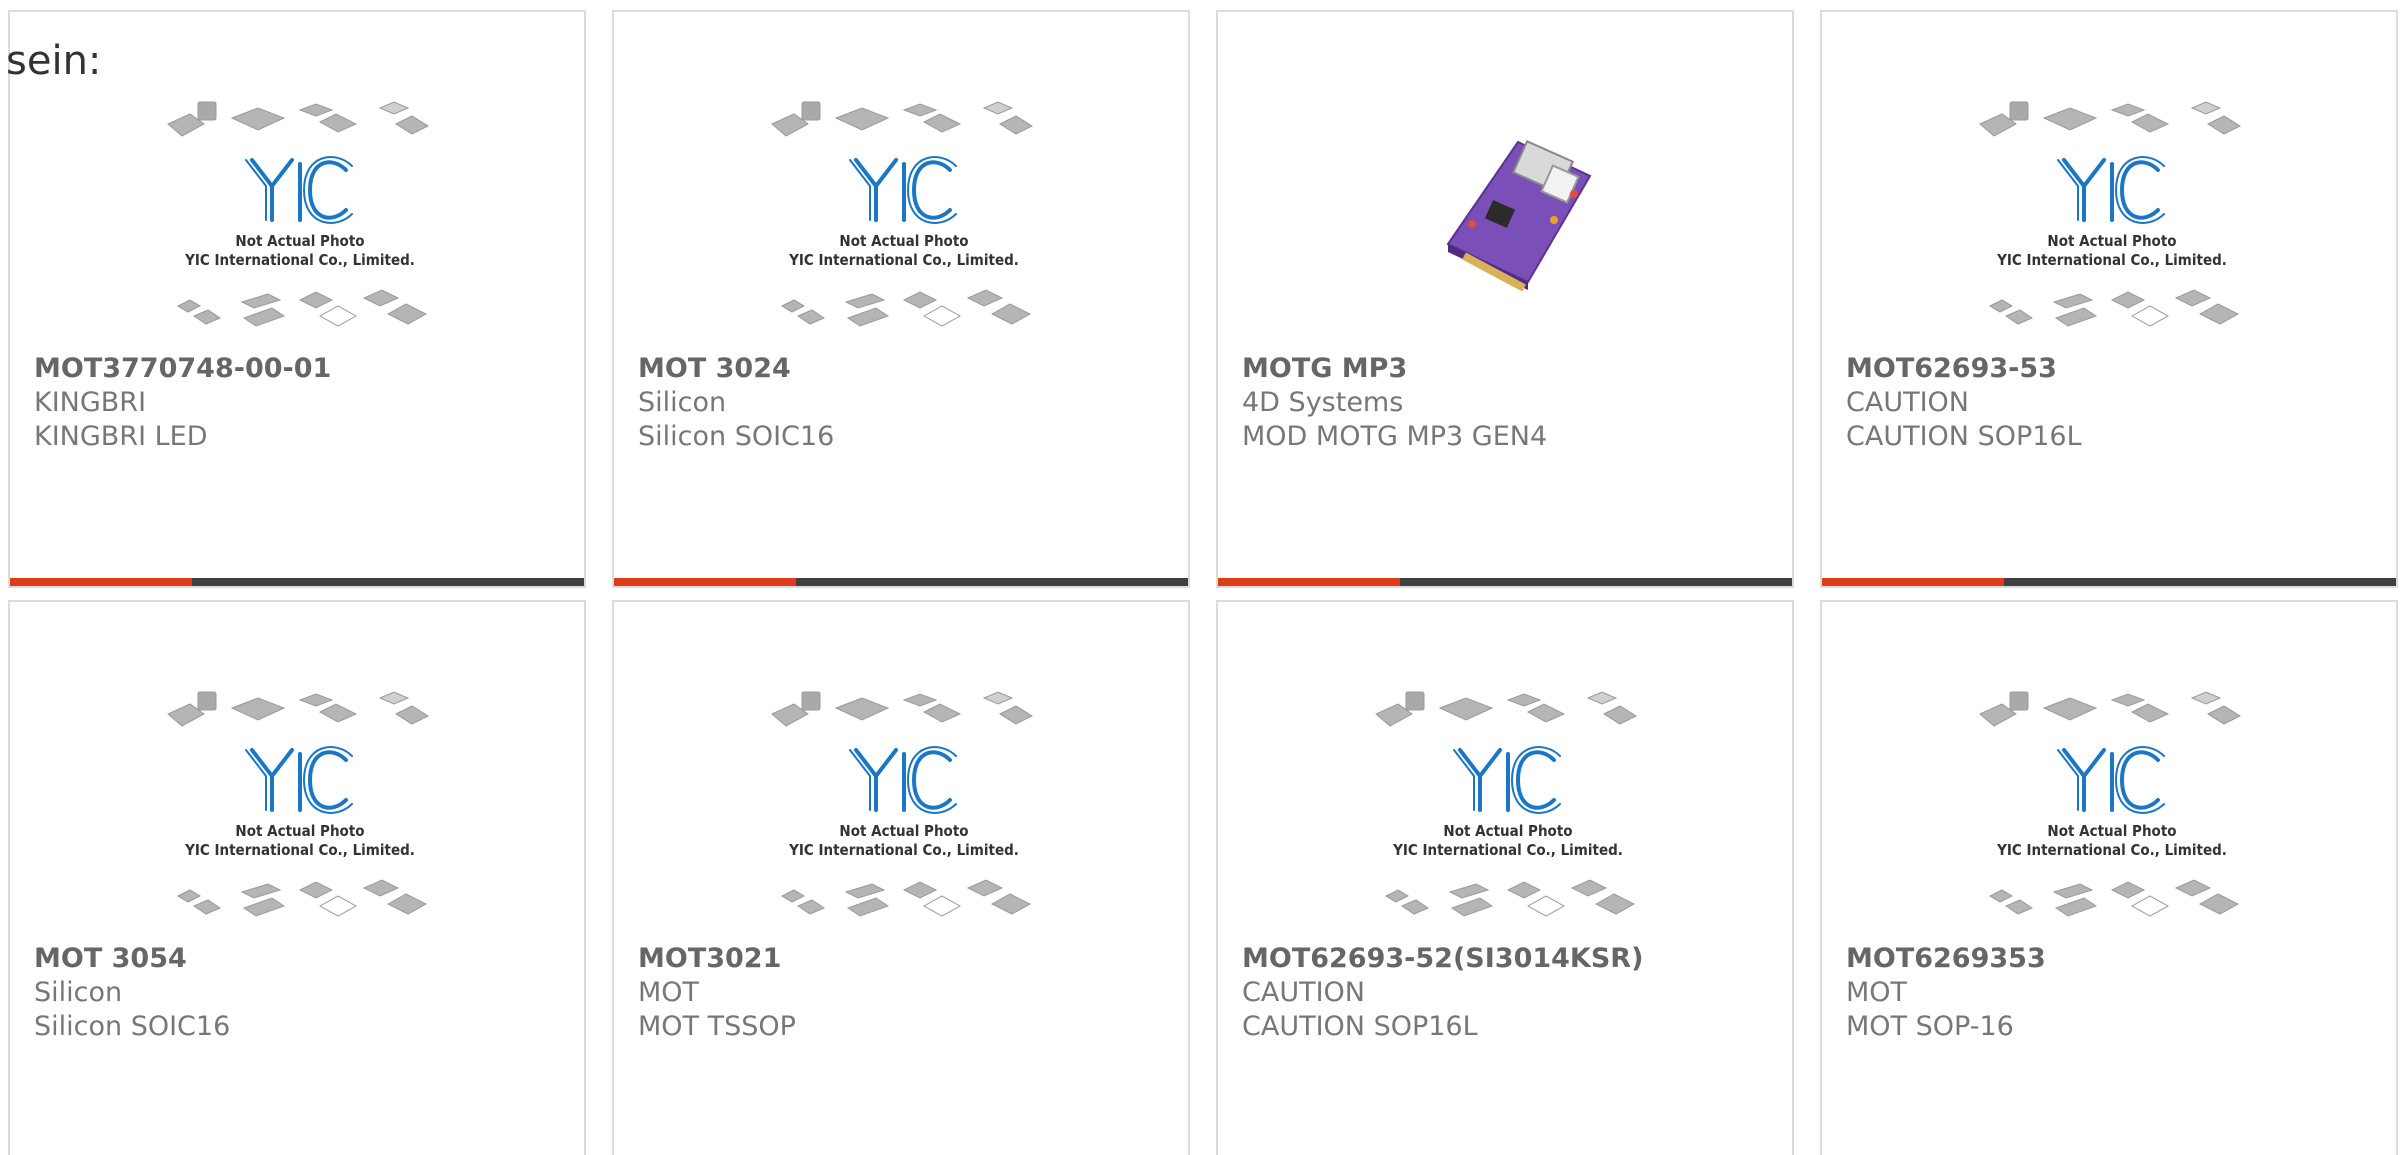 This screenshot has width=2400, height=1155. Describe the element at coordinates (299, 959) in the screenshot. I see `part-number-link: MOT 3054` at that location.